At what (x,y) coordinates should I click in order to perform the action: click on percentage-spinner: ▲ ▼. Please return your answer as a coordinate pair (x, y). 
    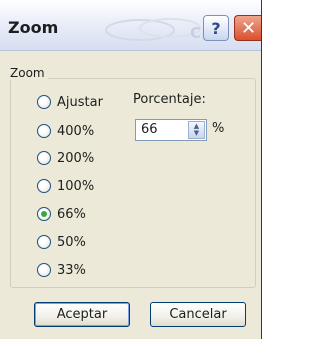
    Looking at the image, I should click on (196, 130).